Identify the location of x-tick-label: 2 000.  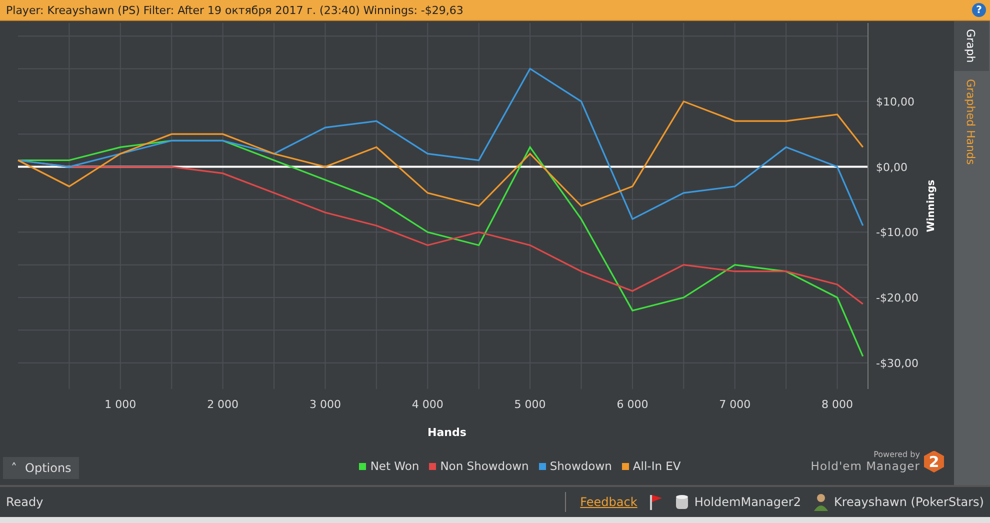
(223, 404).